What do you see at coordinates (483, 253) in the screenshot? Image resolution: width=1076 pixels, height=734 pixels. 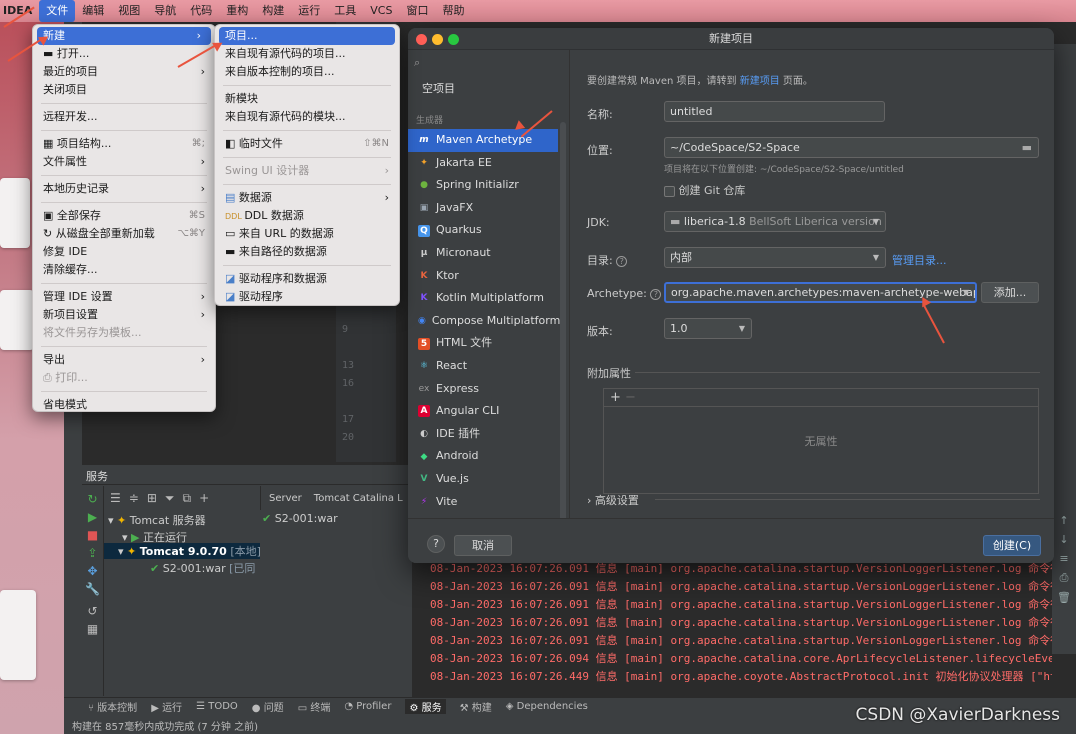 I see `generator-micronaut: μ Micronaut` at bounding box center [483, 253].